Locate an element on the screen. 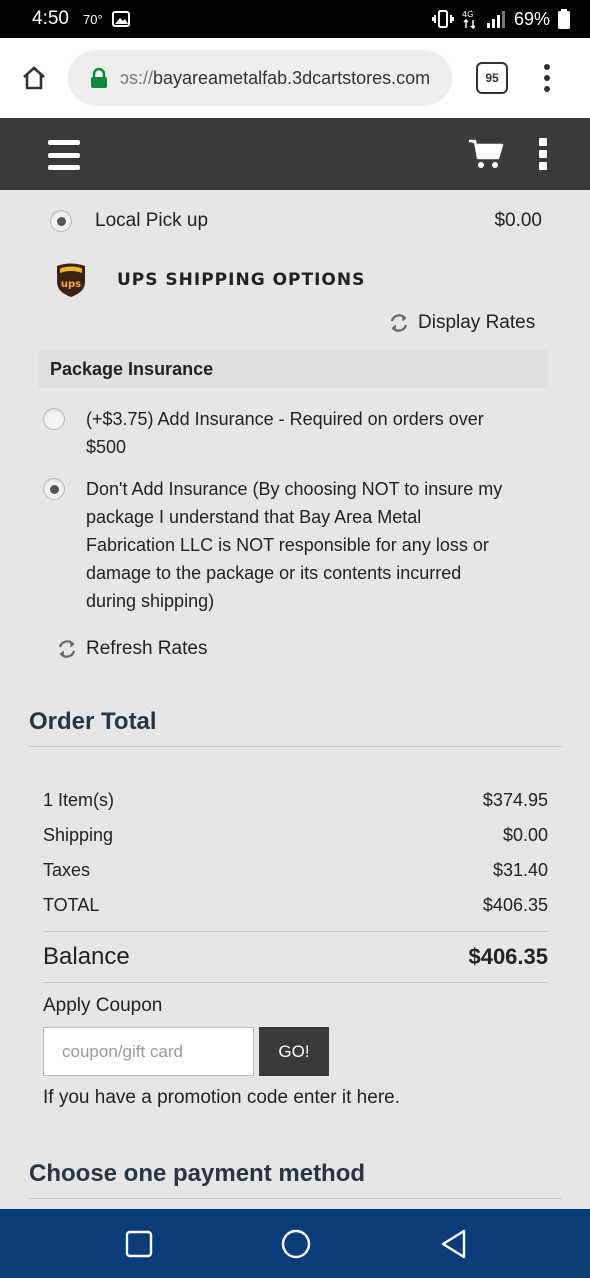  status-temp: 70° is located at coordinates (92, 19).